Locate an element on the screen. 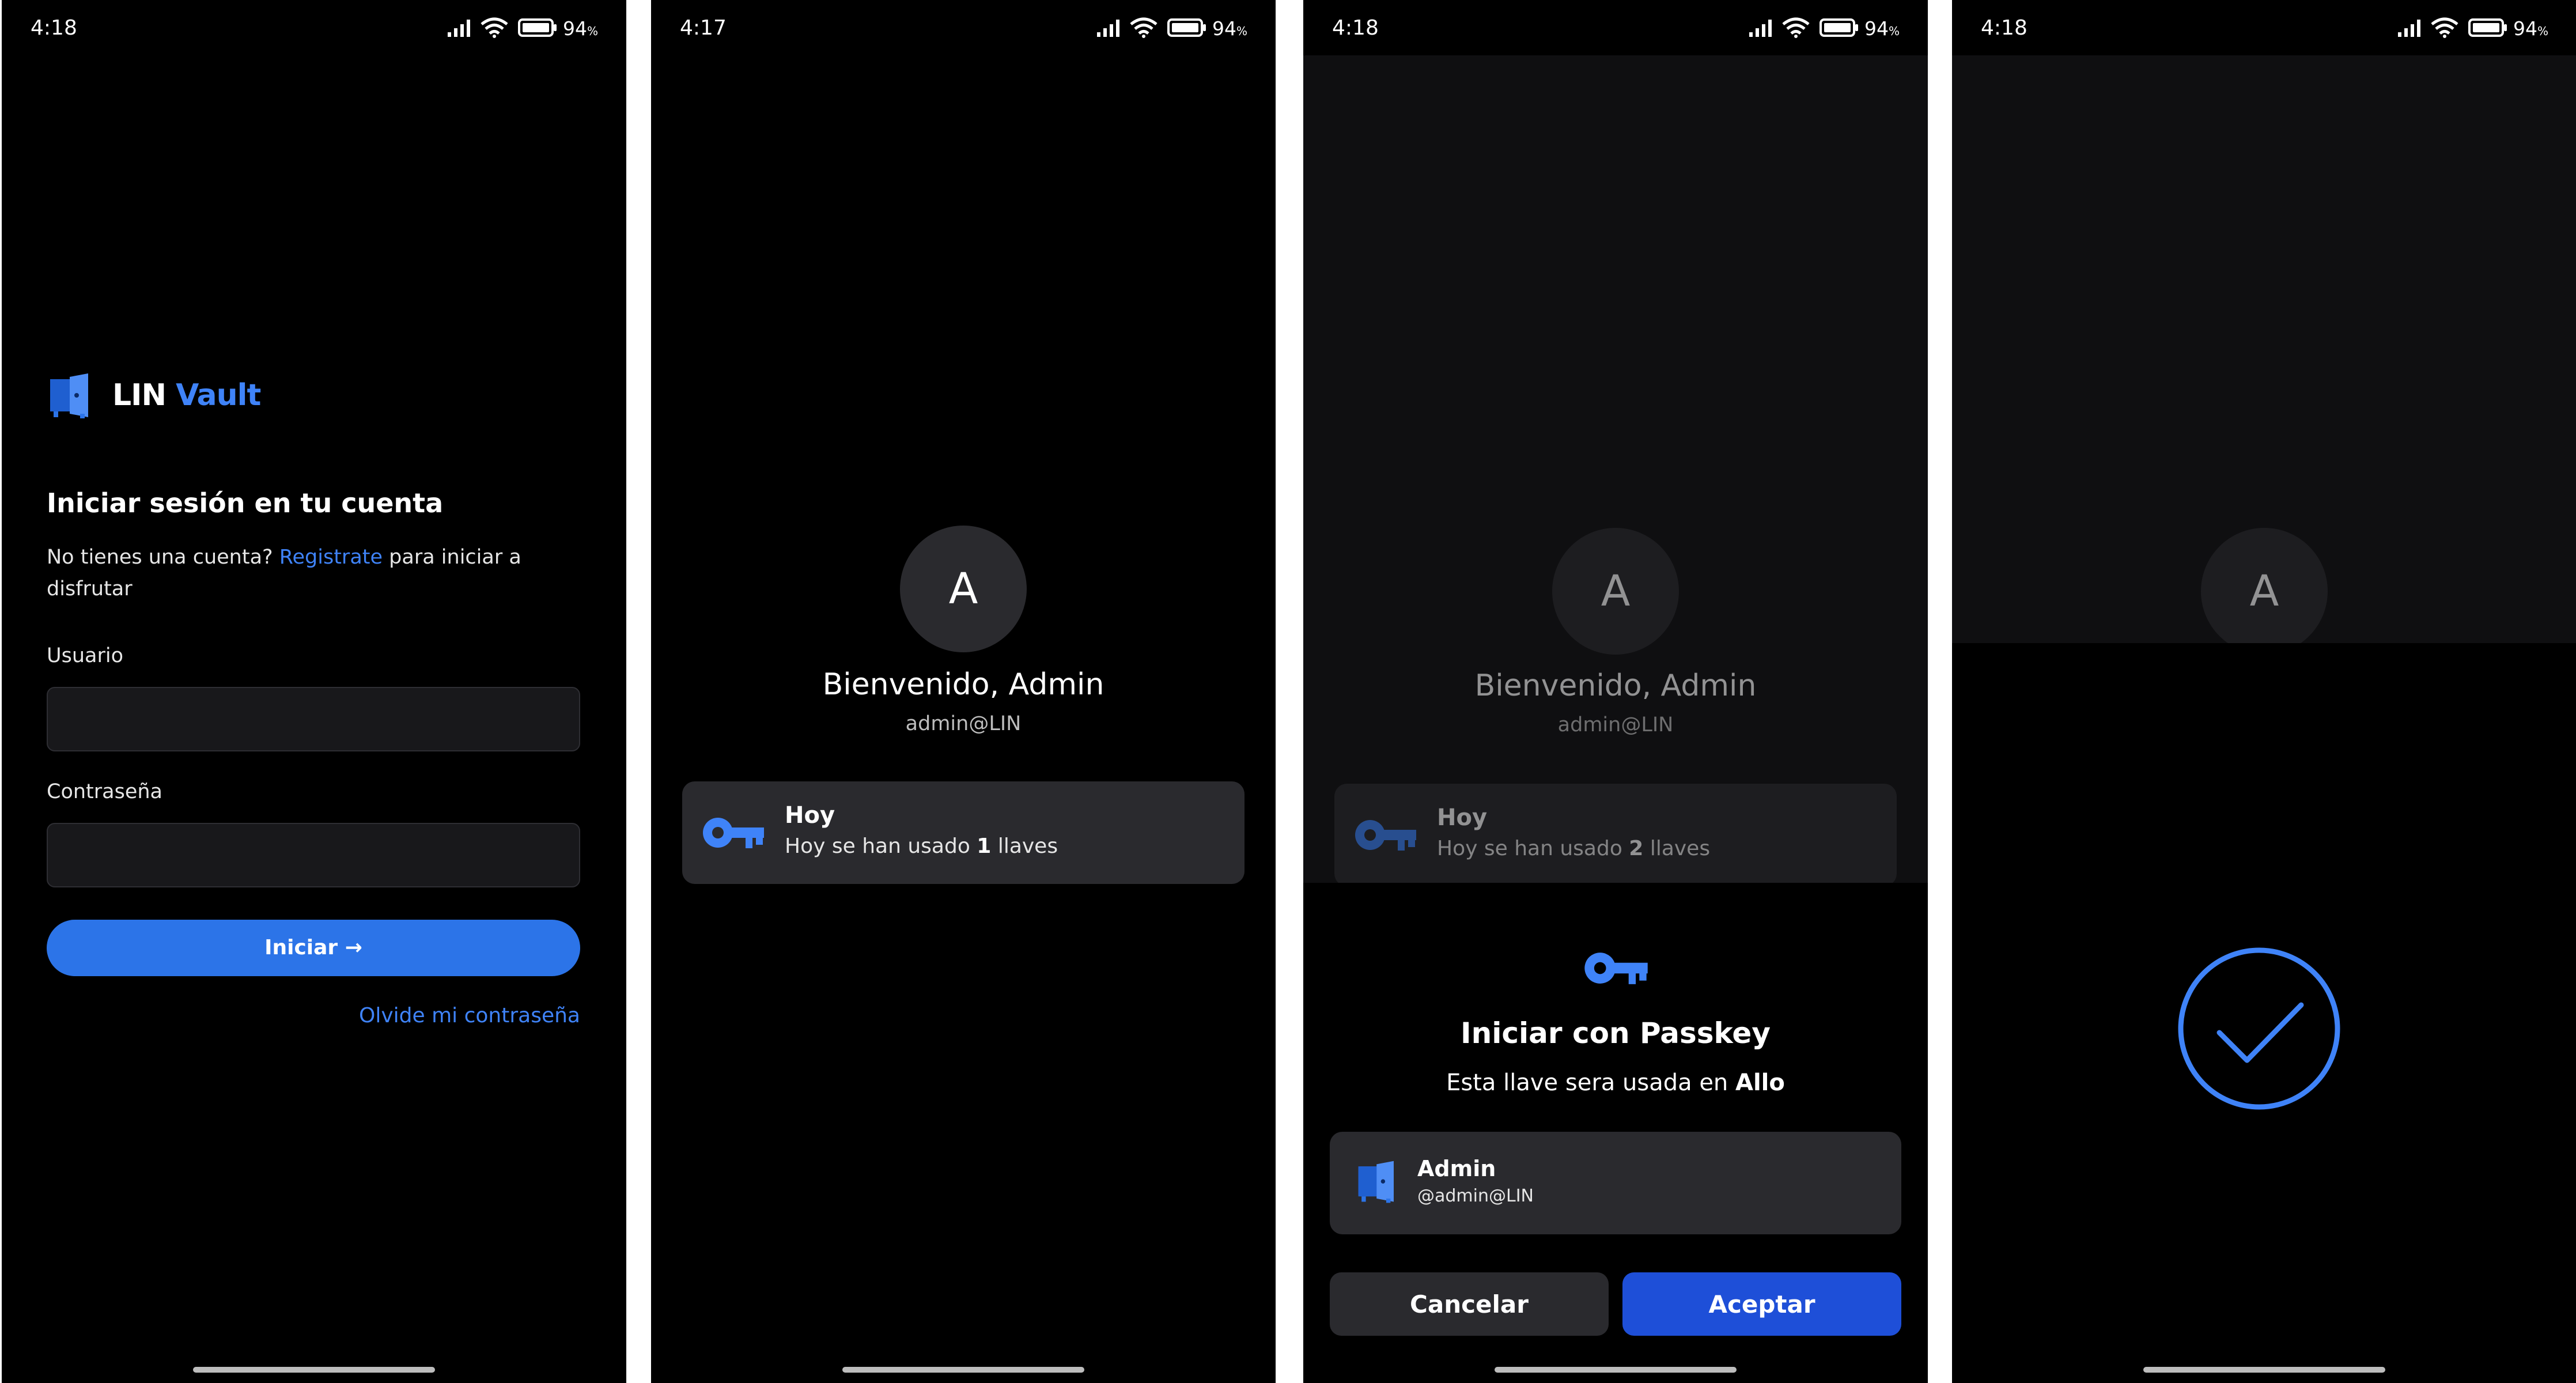 This screenshot has width=2576, height=1383. status-bar: 4:17 94% is located at coordinates (963, 27).